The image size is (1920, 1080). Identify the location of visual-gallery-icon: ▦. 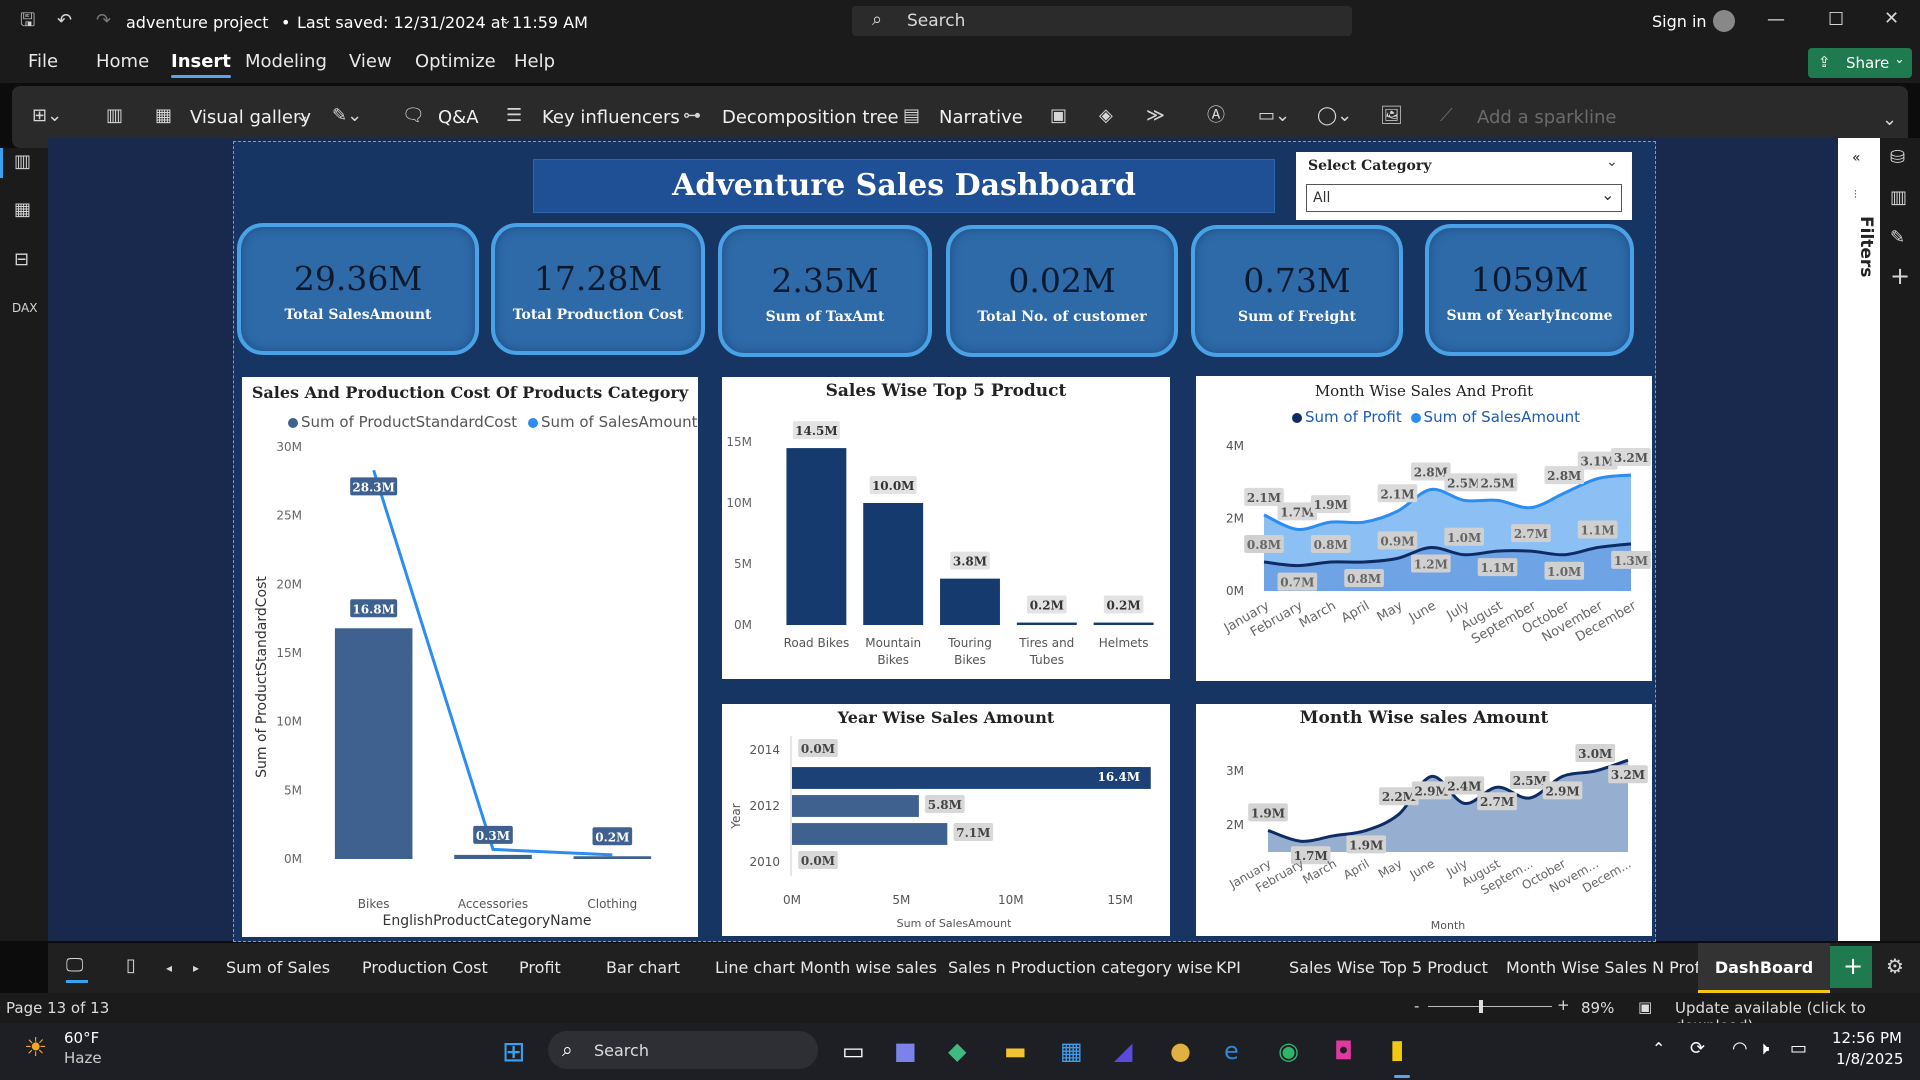
(163, 116).